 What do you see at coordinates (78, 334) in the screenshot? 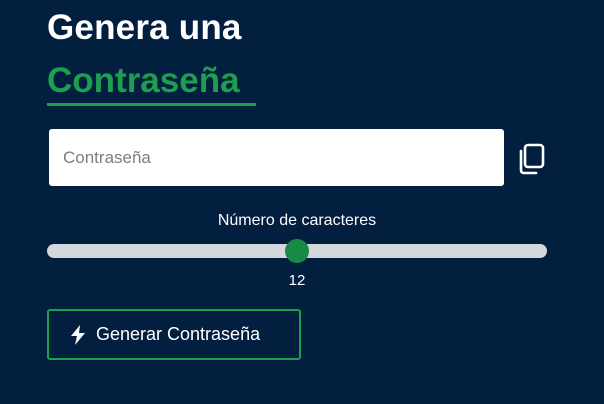
I see `bolt-icon` at bounding box center [78, 334].